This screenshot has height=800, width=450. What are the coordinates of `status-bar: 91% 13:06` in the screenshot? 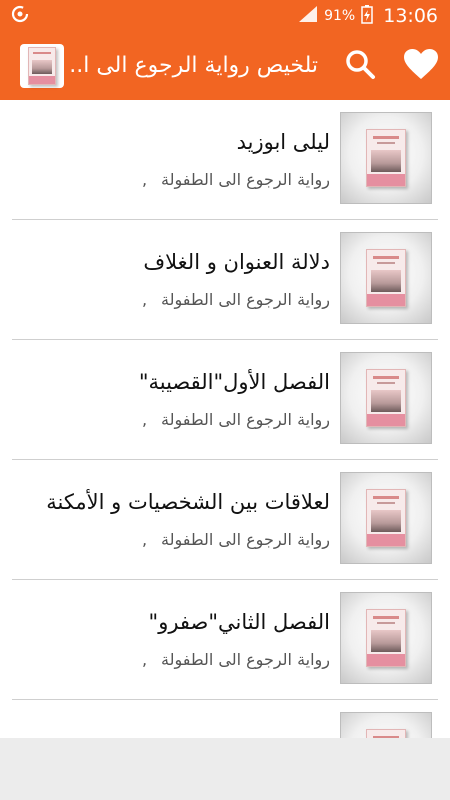 It's located at (225, 16).